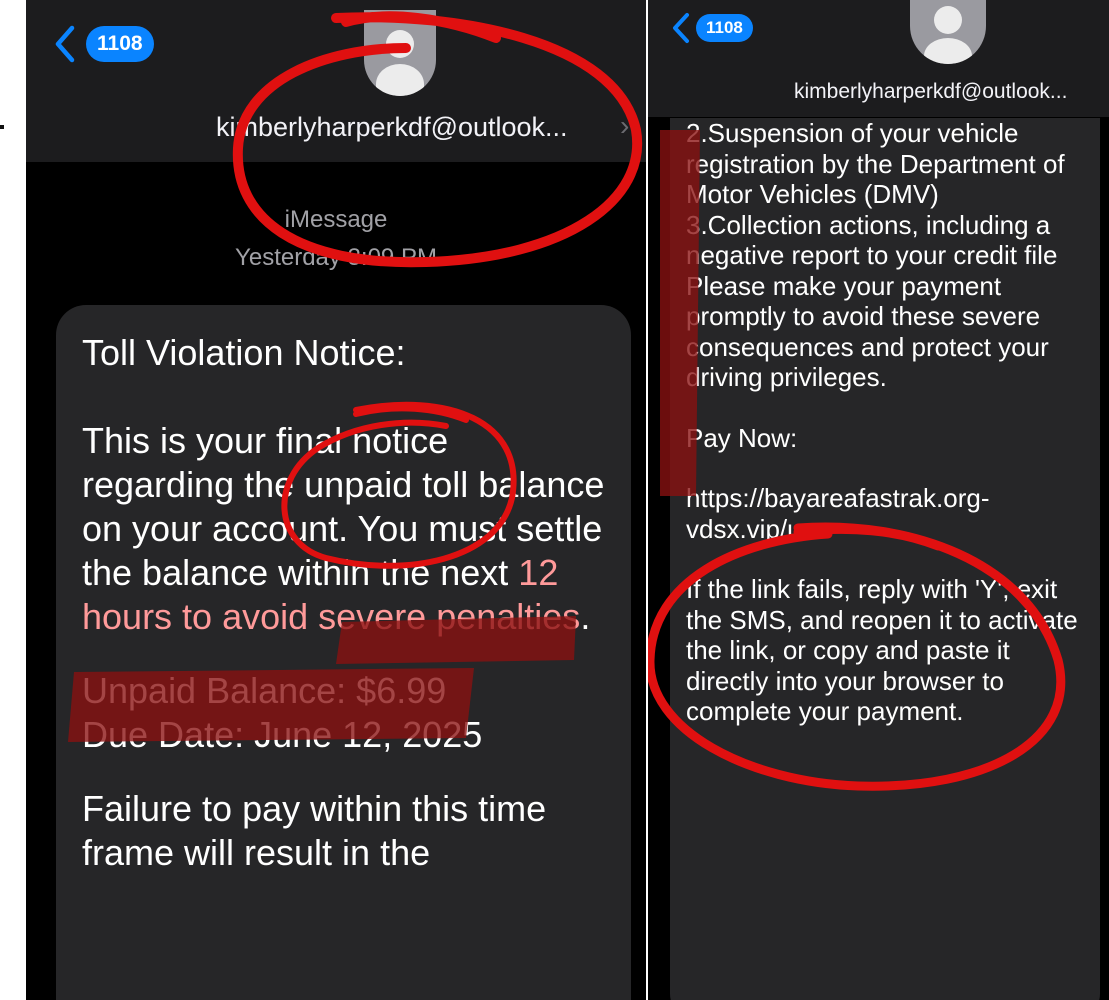  I want to click on chevron-right-icon: ›, so click(625, 125).